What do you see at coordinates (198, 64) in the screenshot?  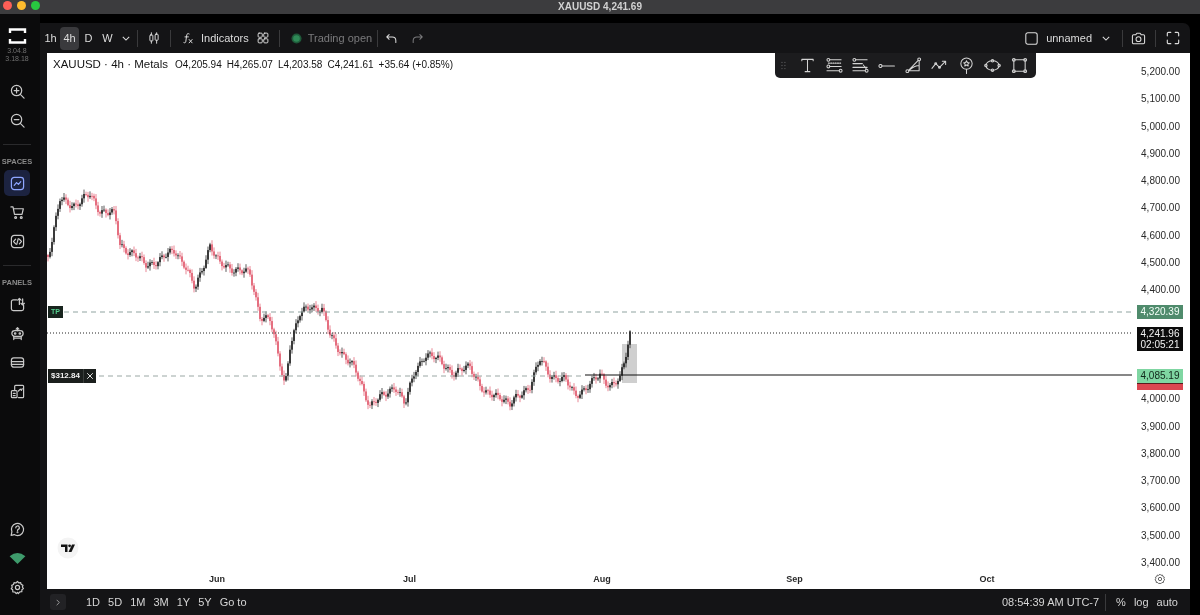 I see `ohlc-value: O4,205.94` at bounding box center [198, 64].